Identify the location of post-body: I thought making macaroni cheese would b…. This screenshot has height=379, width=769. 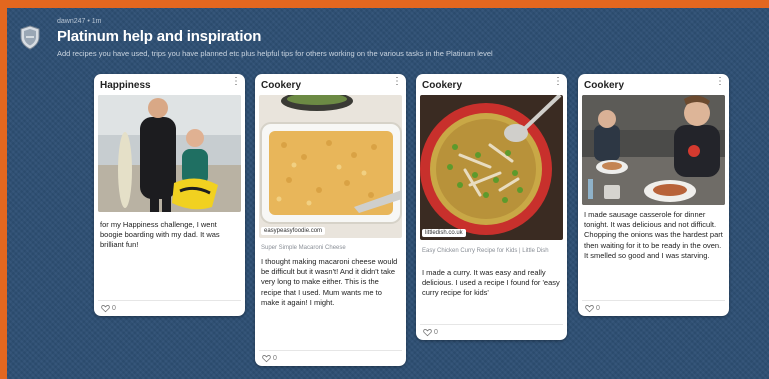
(329, 282).